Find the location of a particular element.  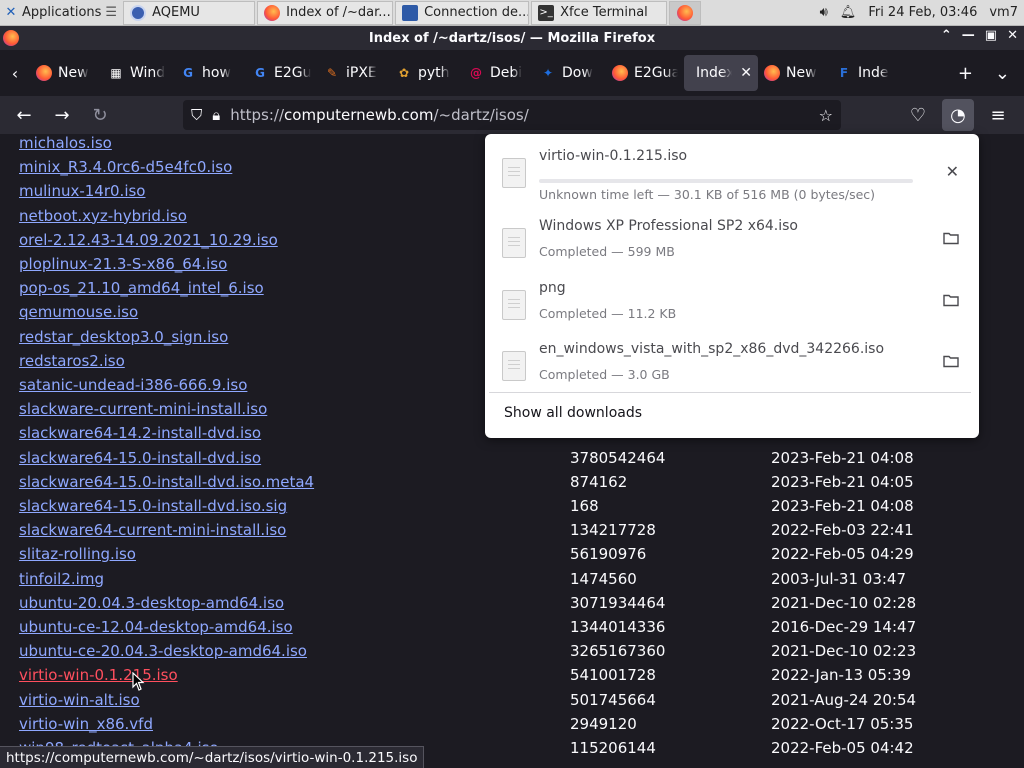

download-item: png Completed — 11.2 KB is located at coordinates (732, 305).